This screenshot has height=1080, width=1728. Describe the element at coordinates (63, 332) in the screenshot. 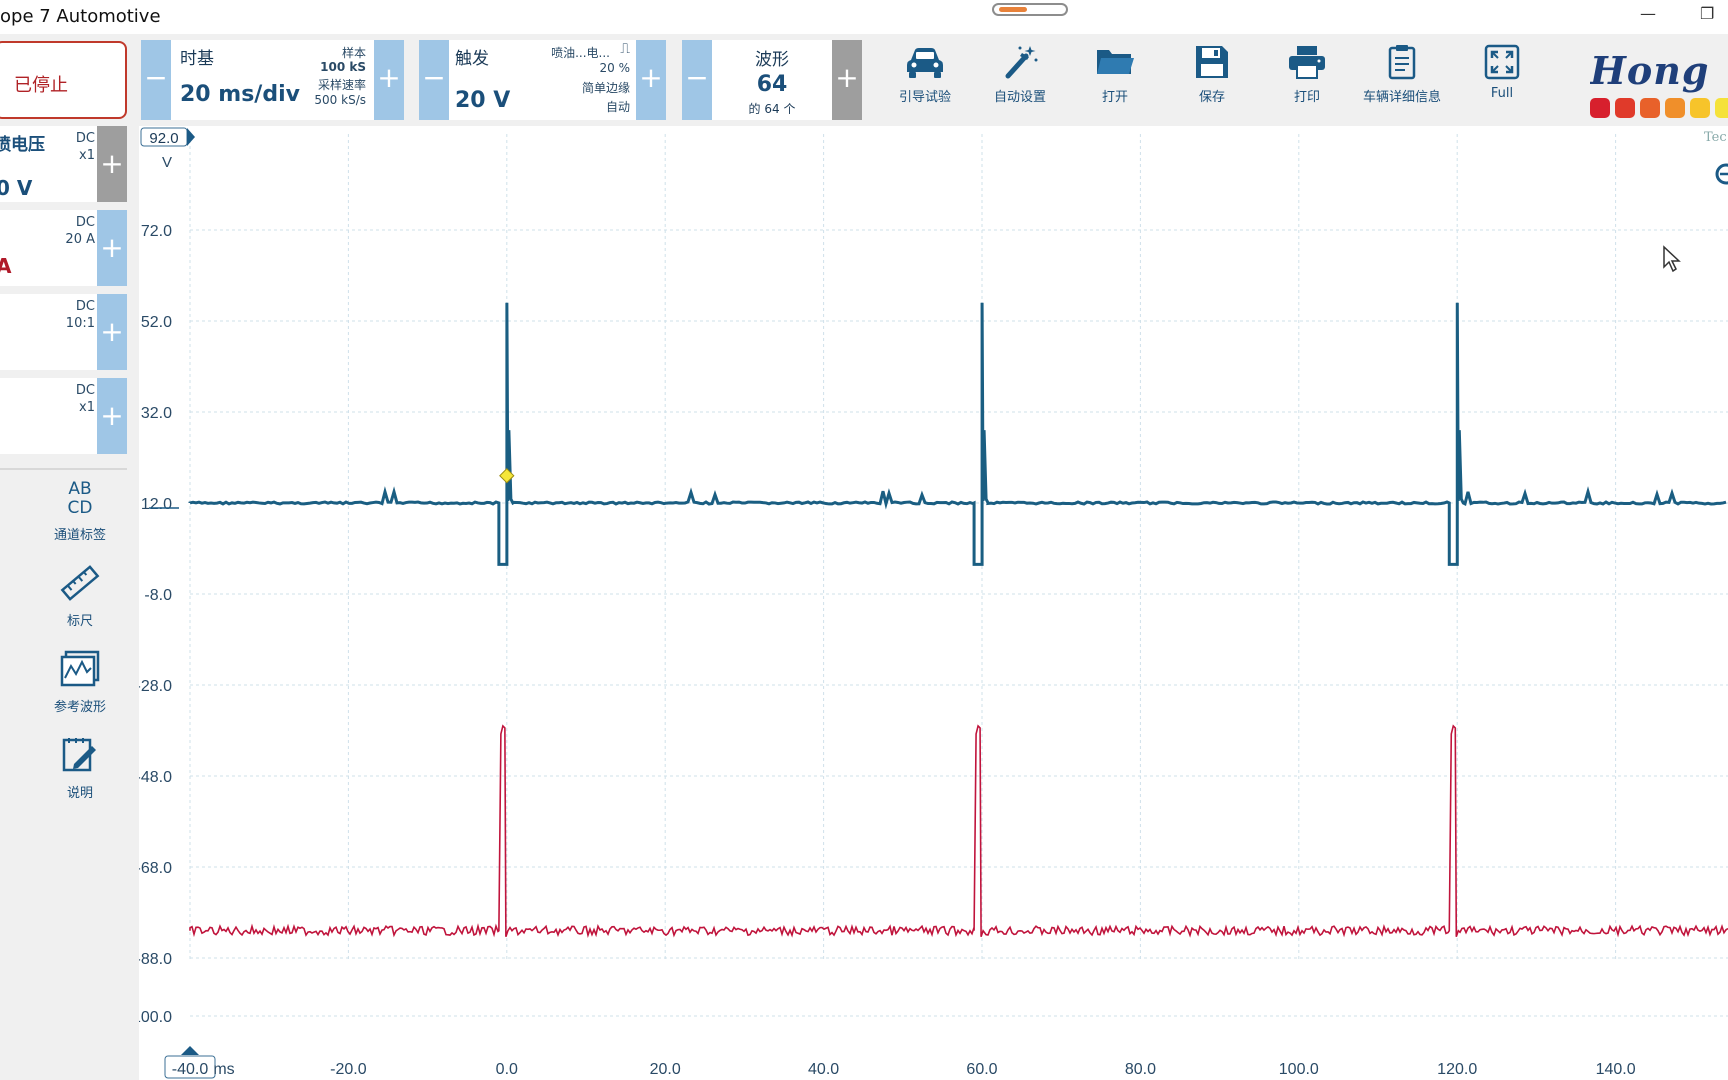

I see `channel-c-panel: DC 10:1 +` at that location.